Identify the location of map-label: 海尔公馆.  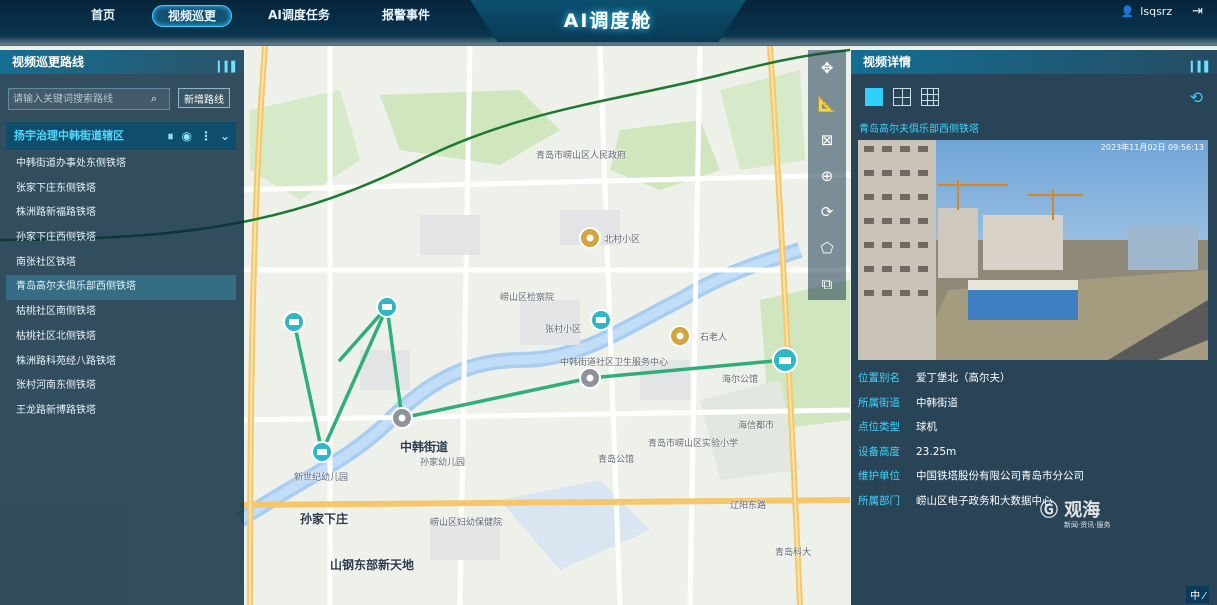
(740, 380).